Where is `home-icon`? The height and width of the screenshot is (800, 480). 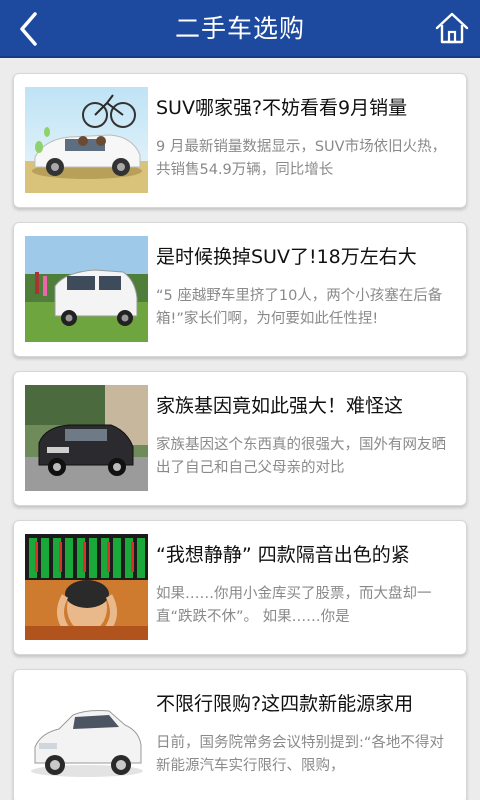
home-icon is located at coordinates (452, 28).